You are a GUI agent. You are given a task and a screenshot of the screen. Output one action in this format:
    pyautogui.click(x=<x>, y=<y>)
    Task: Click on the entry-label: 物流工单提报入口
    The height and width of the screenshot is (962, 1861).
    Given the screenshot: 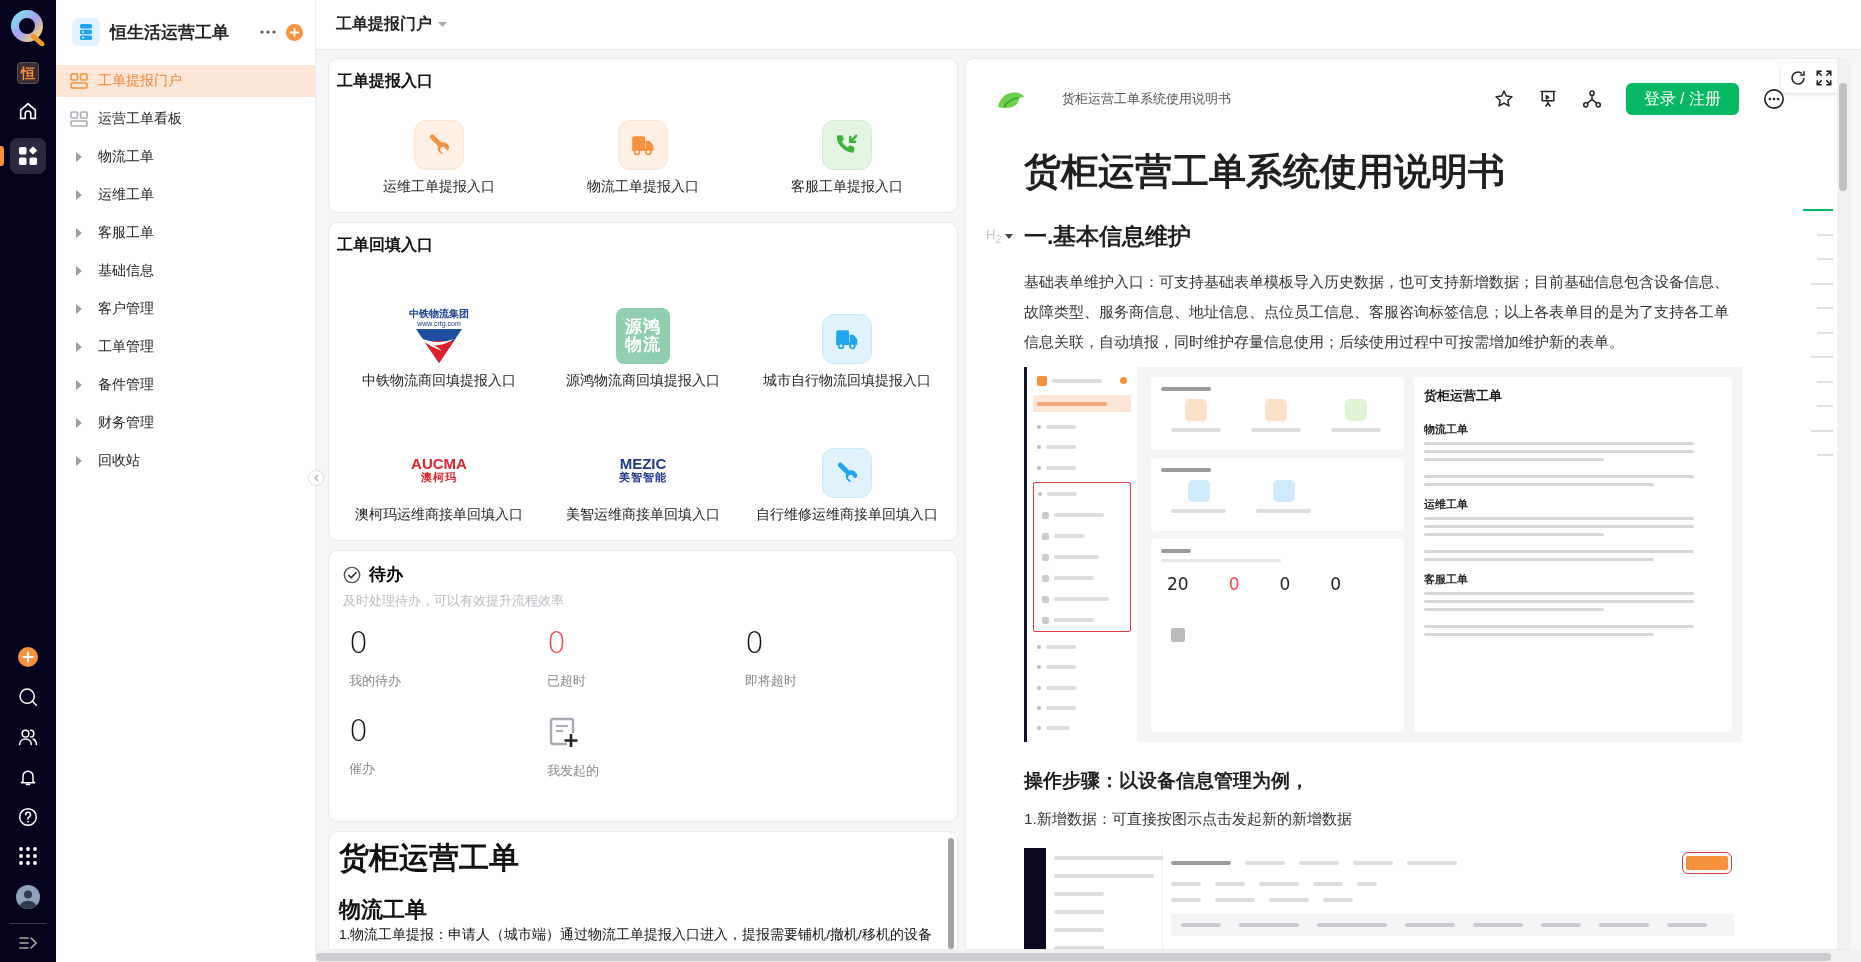 What is the action you would take?
    pyautogui.click(x=643, y=187)
    